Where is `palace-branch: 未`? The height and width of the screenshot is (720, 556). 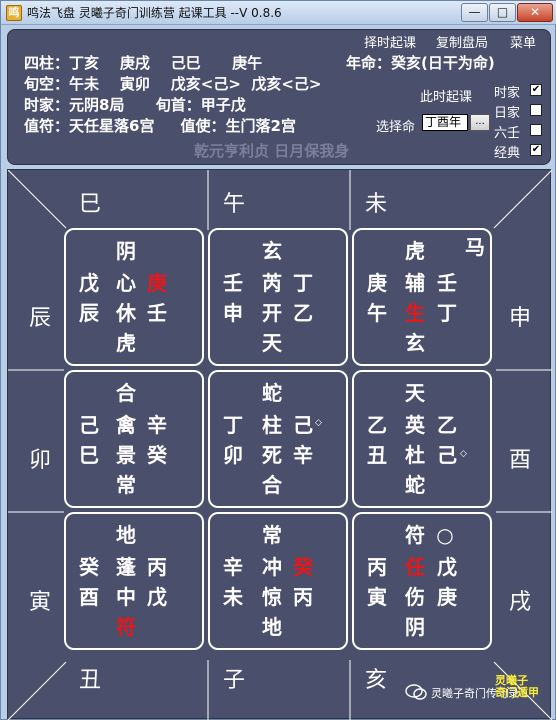 palace-branch: 未 is located at coordinates (233, 597).